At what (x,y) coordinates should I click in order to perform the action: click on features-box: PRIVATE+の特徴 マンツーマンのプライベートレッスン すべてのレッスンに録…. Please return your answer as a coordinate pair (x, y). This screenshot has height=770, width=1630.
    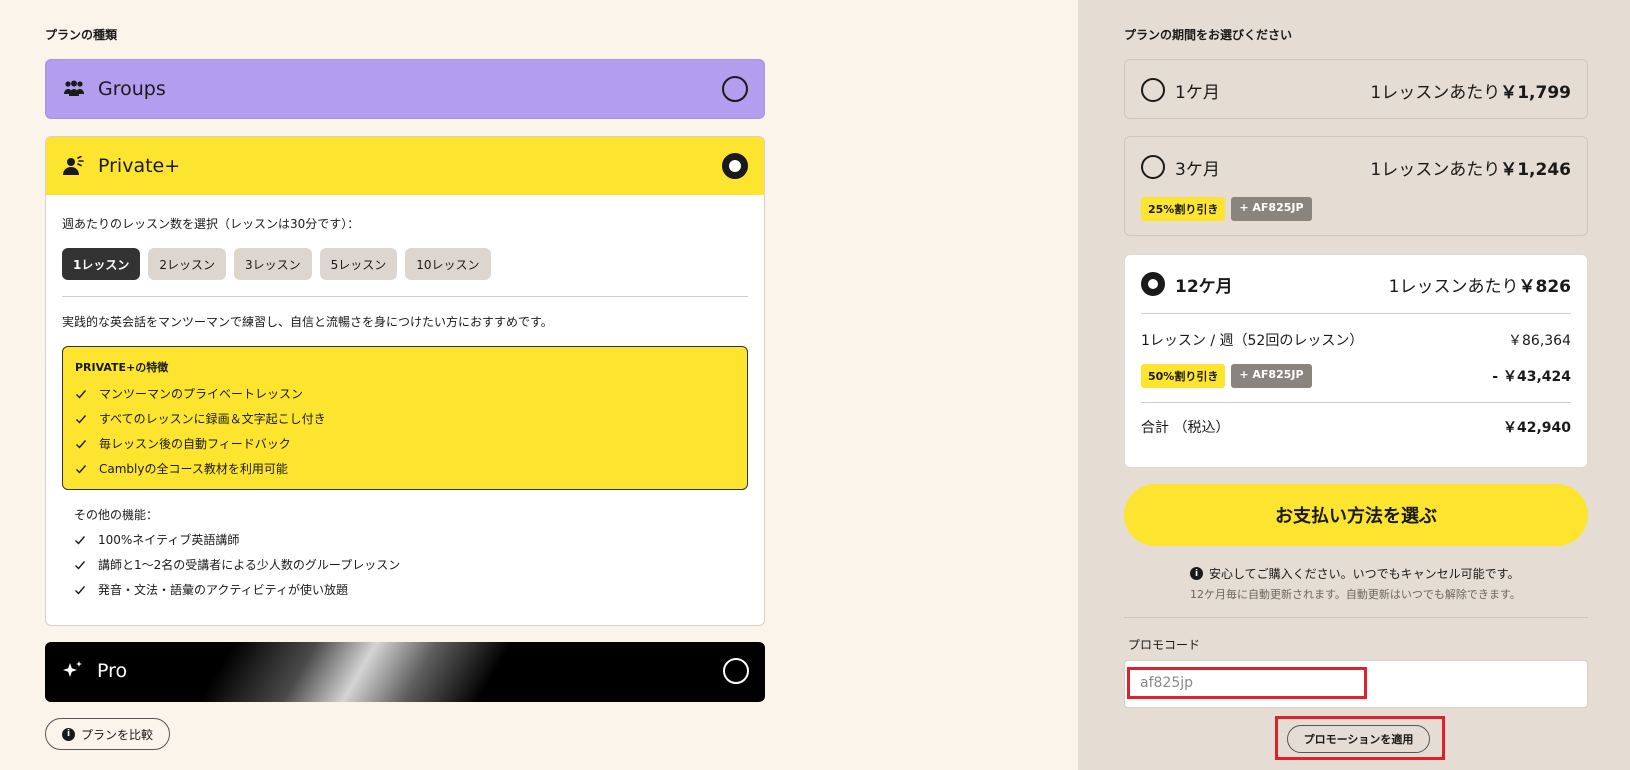
    Looking at the image, I should click on (405, 418).